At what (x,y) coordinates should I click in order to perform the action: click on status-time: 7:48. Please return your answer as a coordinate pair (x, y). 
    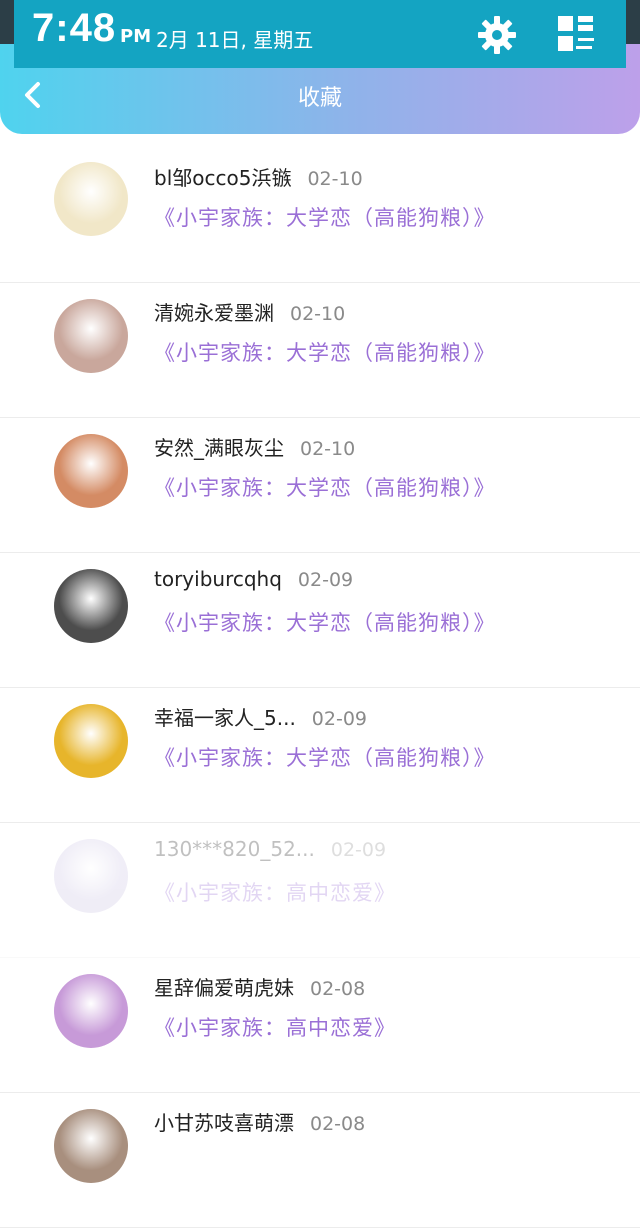
    Looking at the image, I should click on (74, 28).